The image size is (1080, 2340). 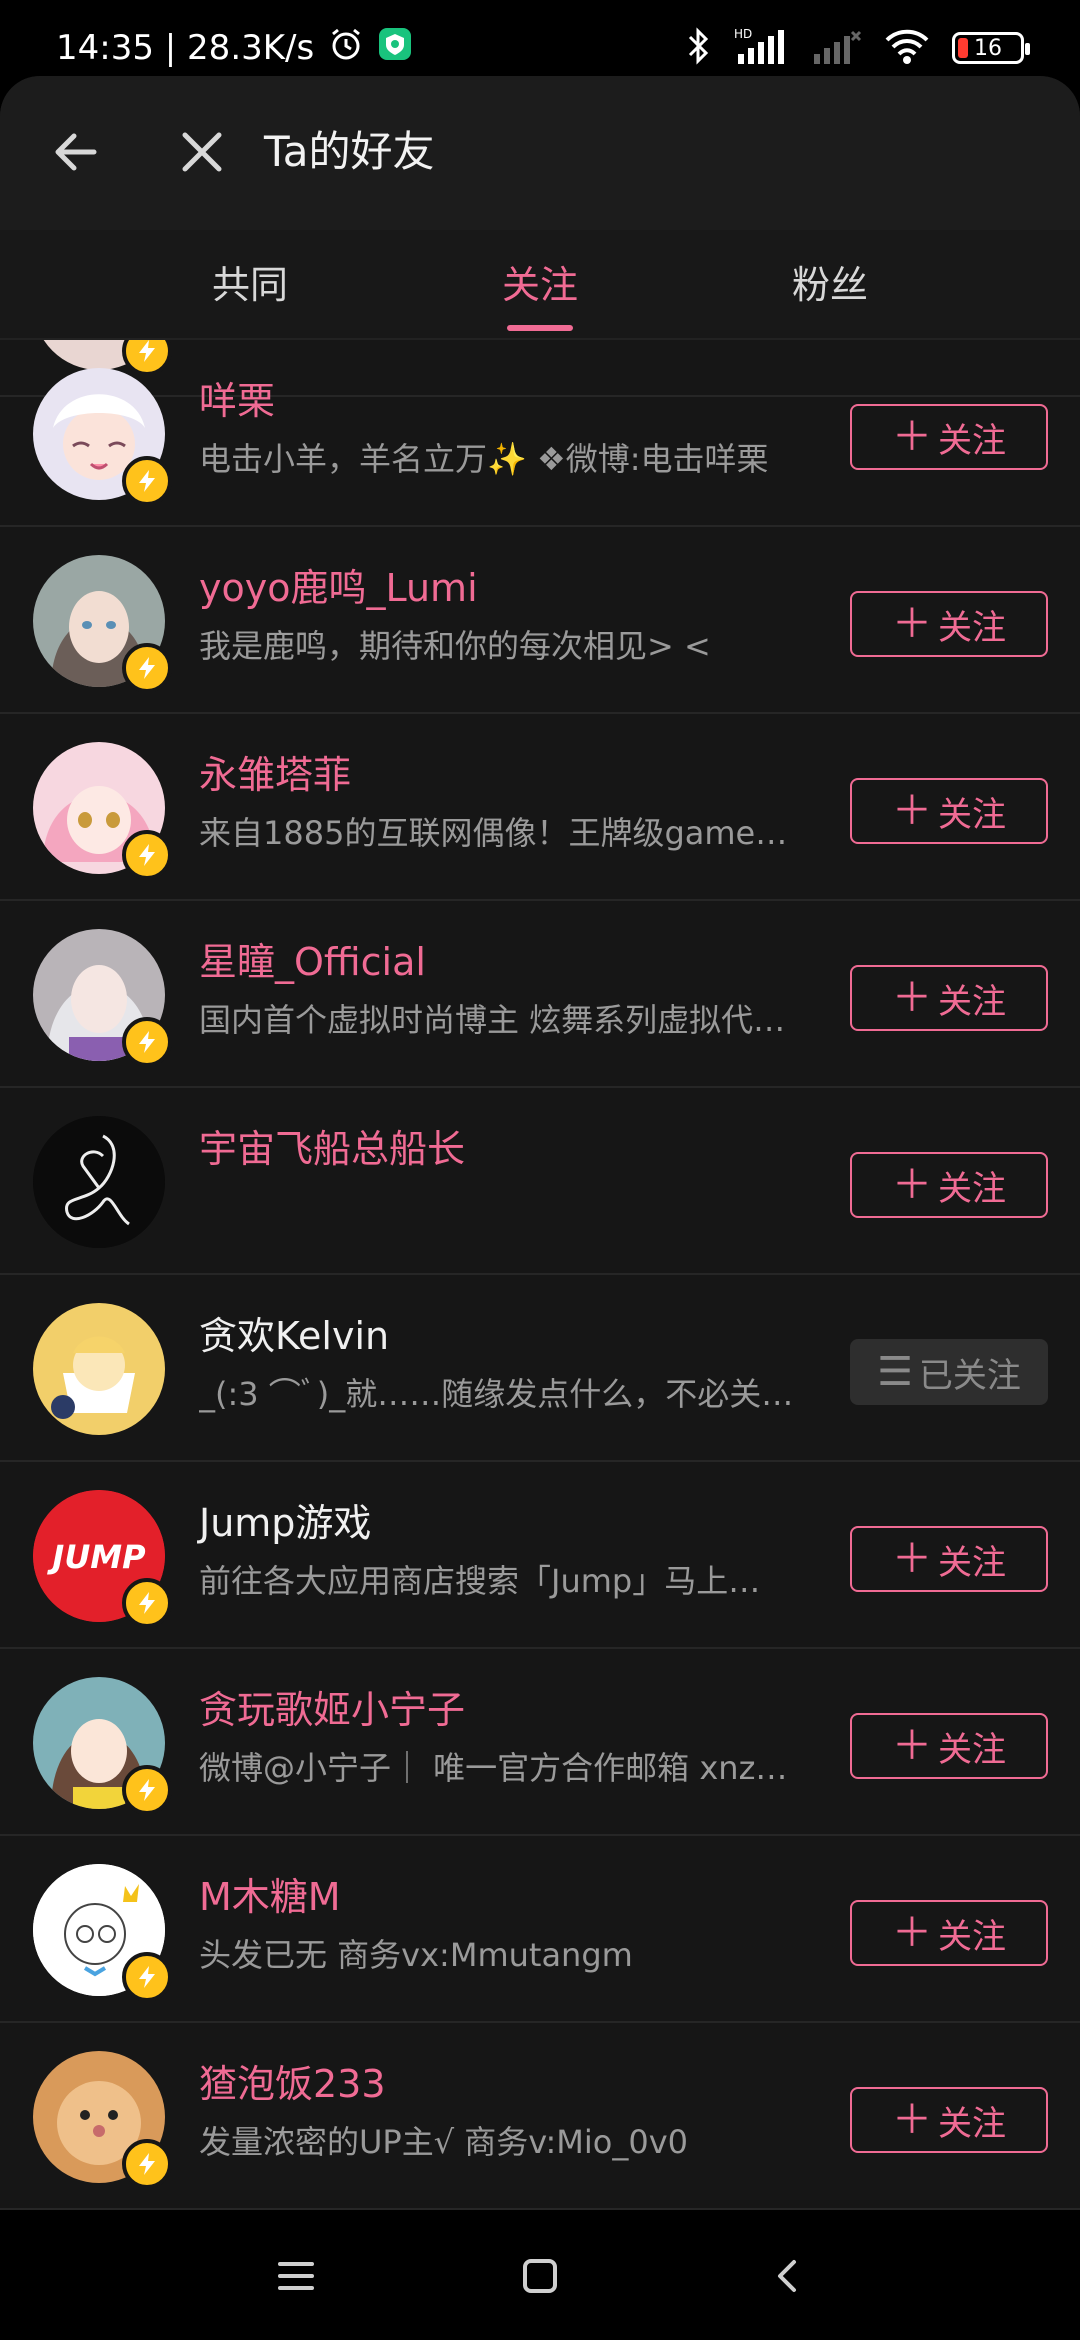 What do you see at coordinates (349, 151) in the screenshot?
I see `page-title: Ta的好友` at bounding box center [349, 151].